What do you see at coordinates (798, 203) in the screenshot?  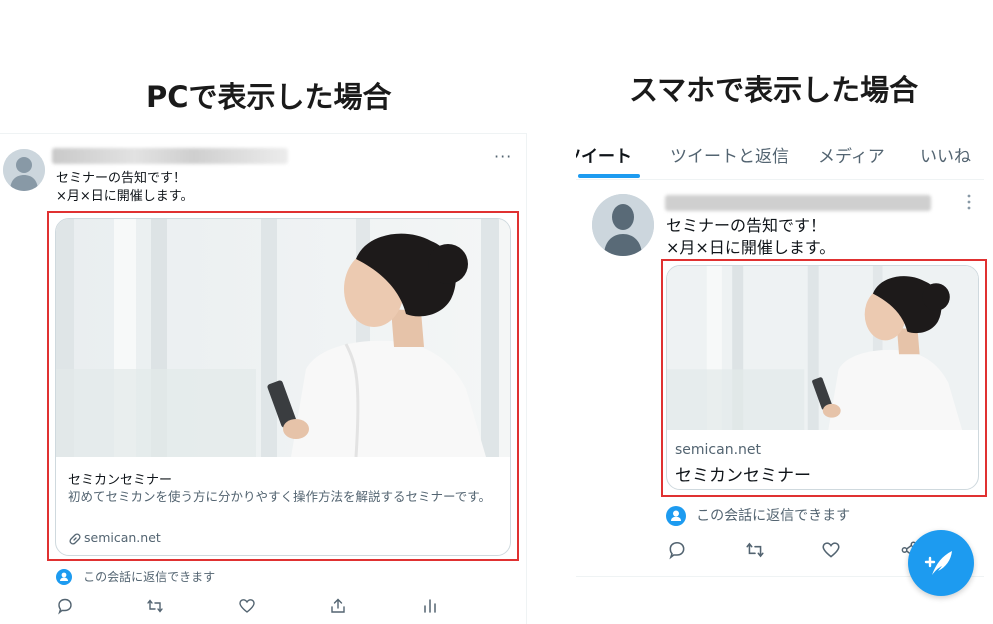 I see `phone-blurred-username` at bounding box center [798, 203].